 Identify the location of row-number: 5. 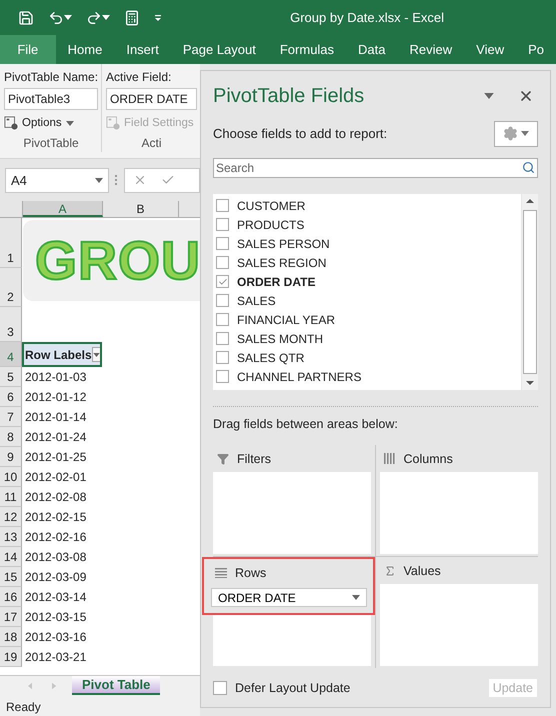
(11, 377).